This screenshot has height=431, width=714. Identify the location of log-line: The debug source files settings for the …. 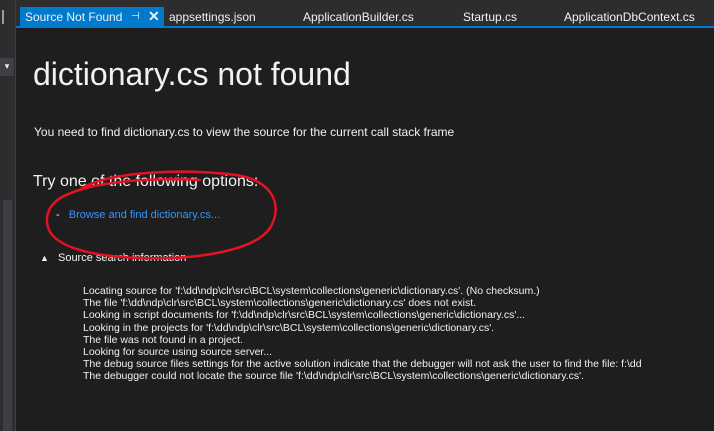
(362, 364).